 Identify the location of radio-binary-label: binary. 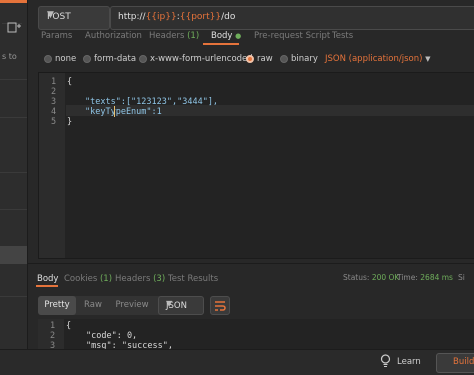
(304, 59).